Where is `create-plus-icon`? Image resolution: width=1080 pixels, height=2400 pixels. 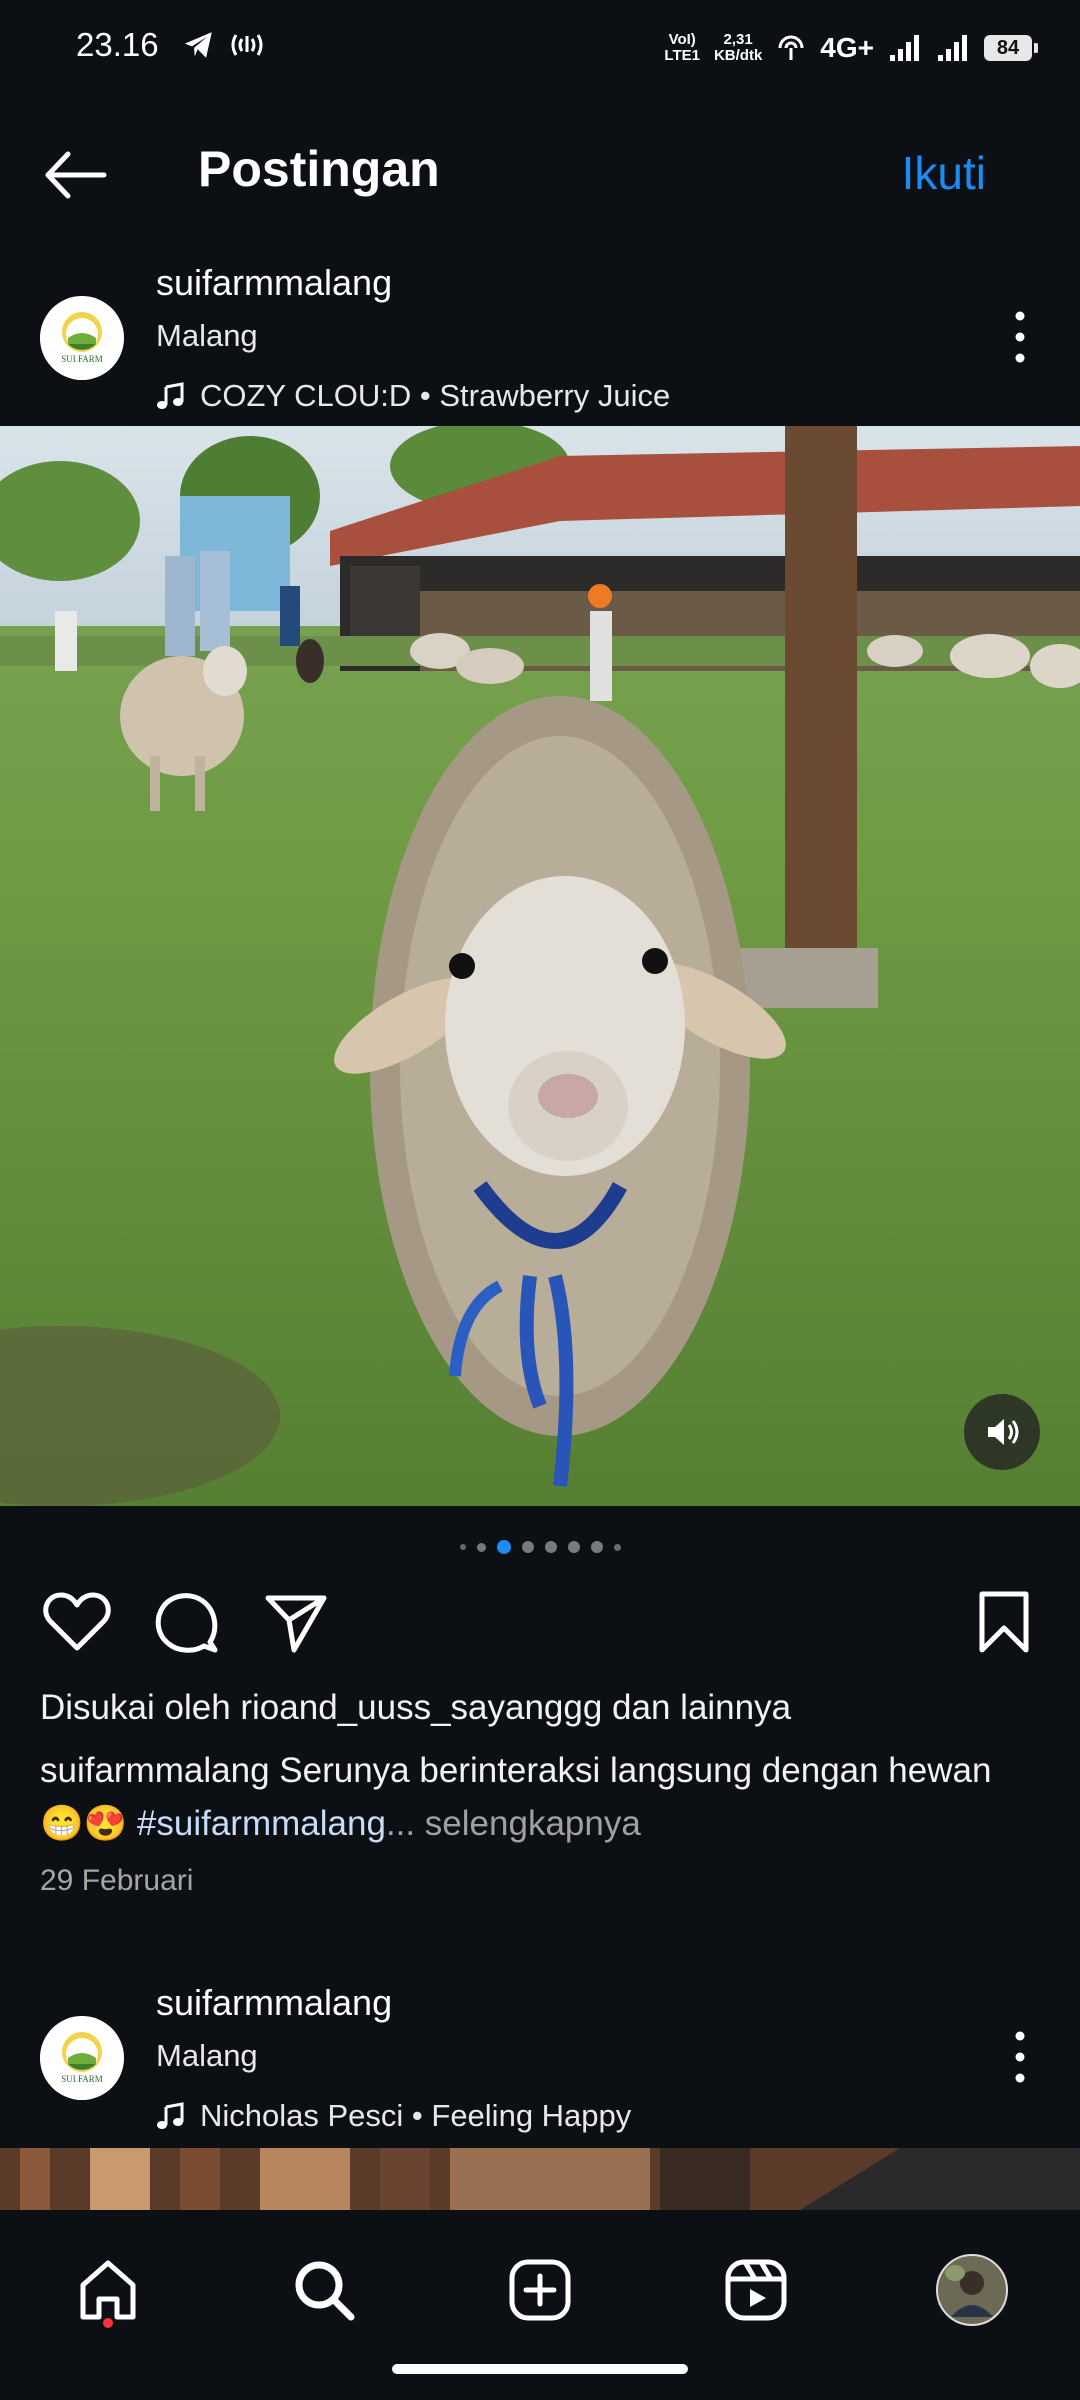 create-plus-icon is located at coordinates (540, 2290).